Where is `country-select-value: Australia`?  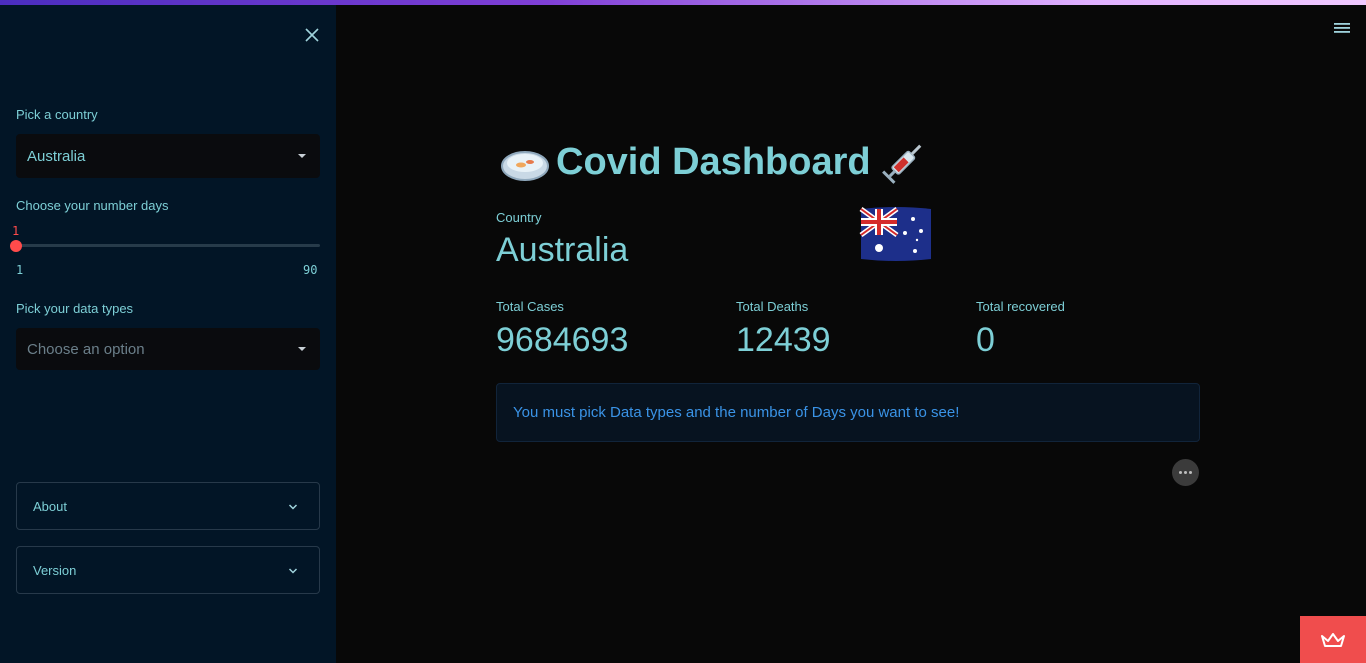 country-select-value: Australia is located at coordinates (56, 156).